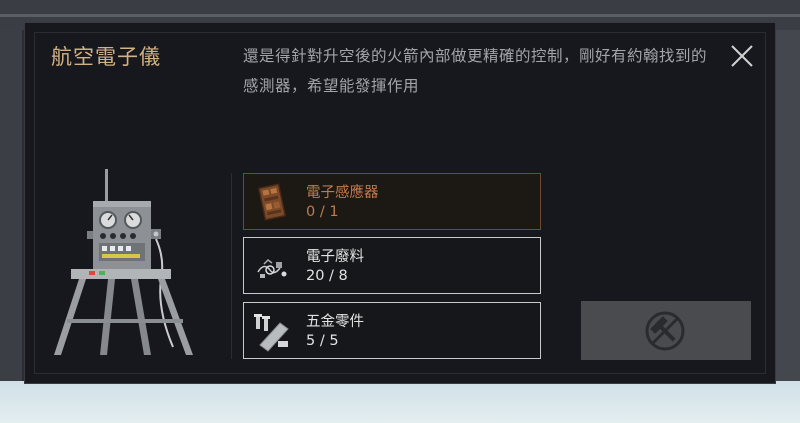 The width and height of the screenshot is (800, 423). Describe the element at coordinates (271, 333) in the screenshot. I see `hardware-parts-icon` at that location.